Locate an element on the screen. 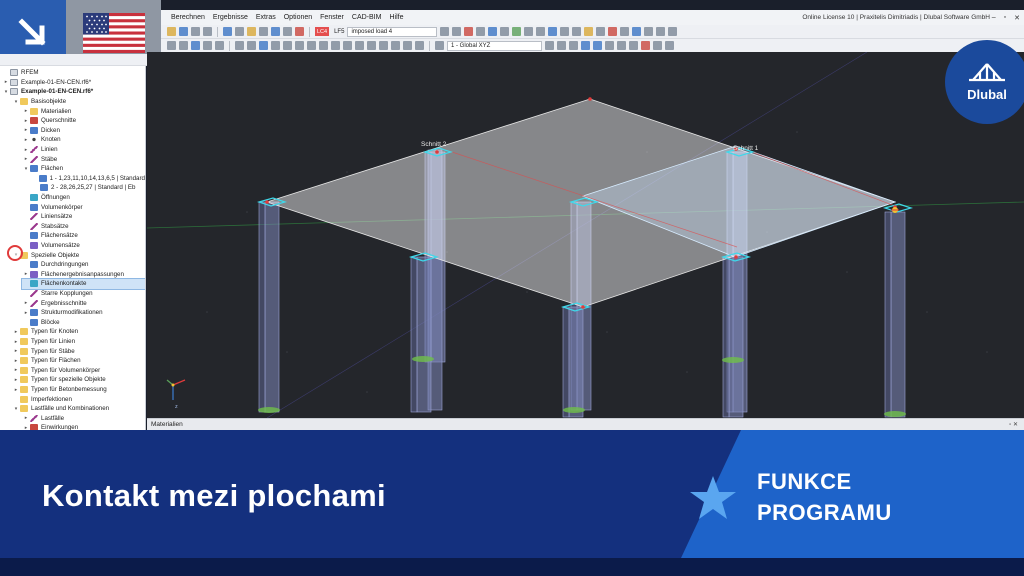 This screenshot has height=576, width=1024. nav-tree-item: ▾ Lastfälle und Kombinationen is located at coordinates (78, 409).